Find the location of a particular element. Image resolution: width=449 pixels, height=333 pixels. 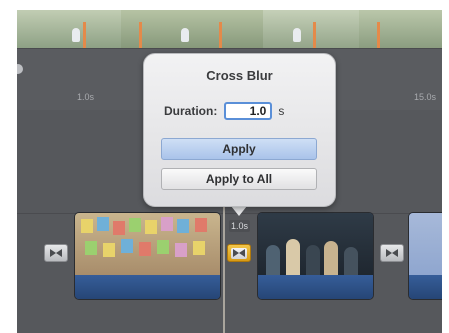

transition-button-selected is located at coordinates (239, 253).